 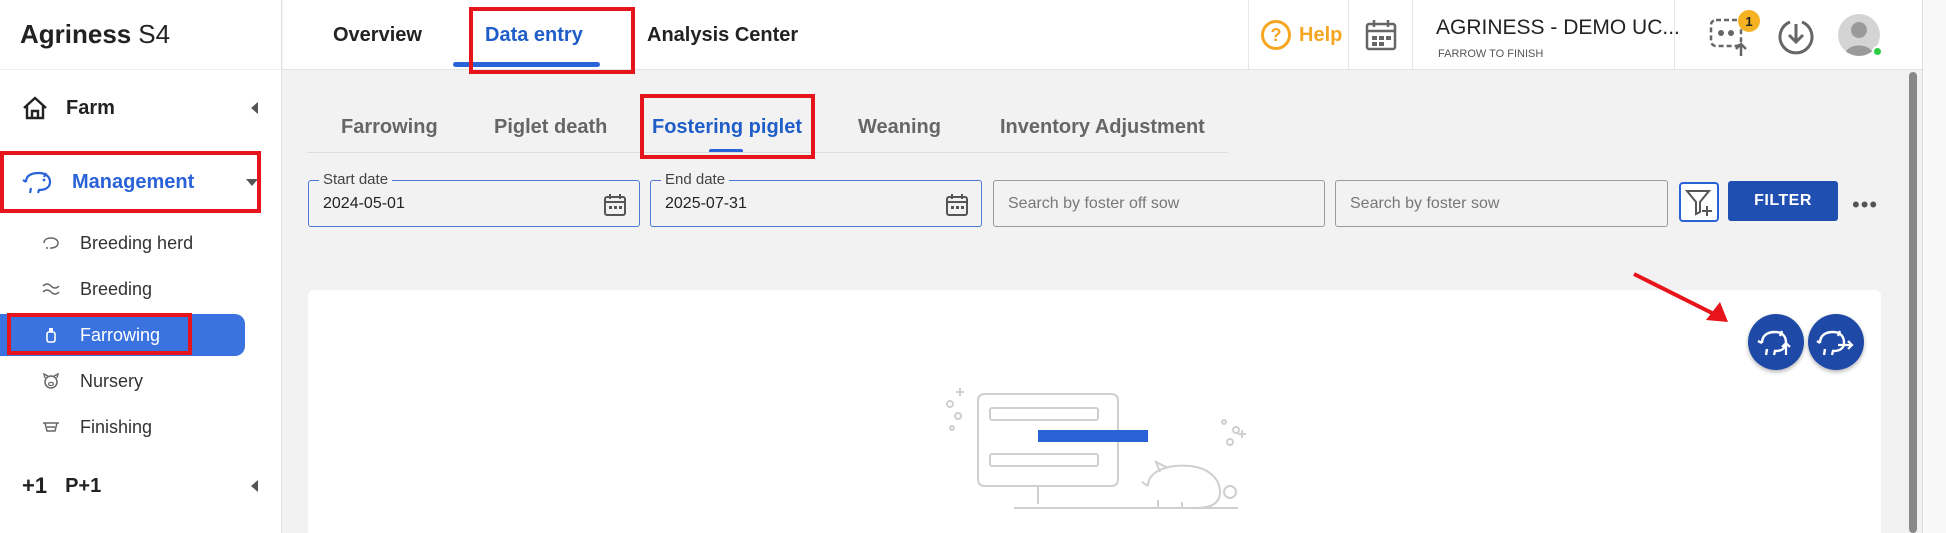 What do you see at coordinates (76, 34) in the screenshot?
I see `brand-name: Agriness` at bounding box center [76, 34].